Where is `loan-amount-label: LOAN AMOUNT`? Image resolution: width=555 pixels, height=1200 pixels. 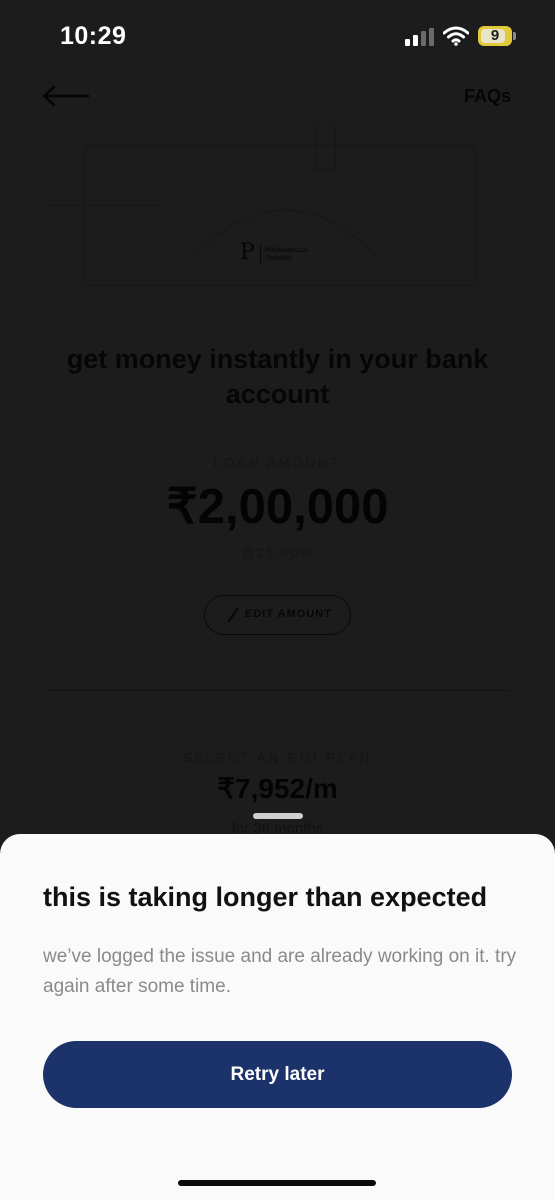
loan-amount-label: LOAN AMOUNT is located at coordinates (277, 462).